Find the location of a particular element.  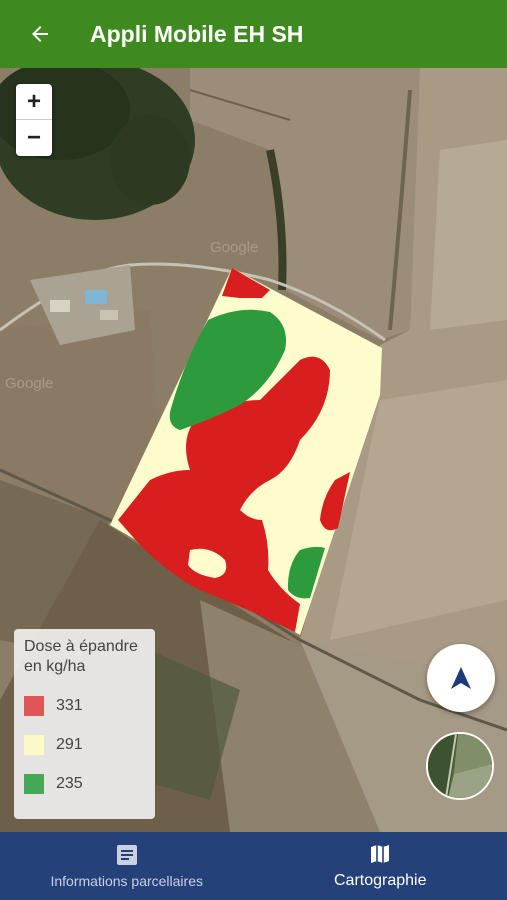

app-bar: Appli Mobile EH SH is located at coordinates (253, 34).